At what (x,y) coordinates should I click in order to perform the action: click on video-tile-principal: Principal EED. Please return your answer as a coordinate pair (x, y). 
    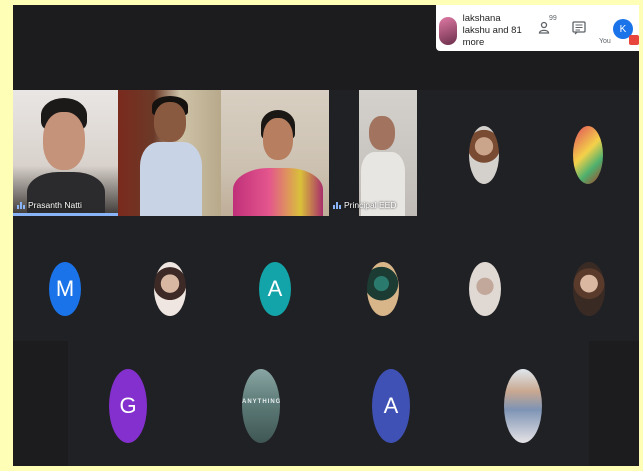
    Looking at the image, I should click on (383, 153).